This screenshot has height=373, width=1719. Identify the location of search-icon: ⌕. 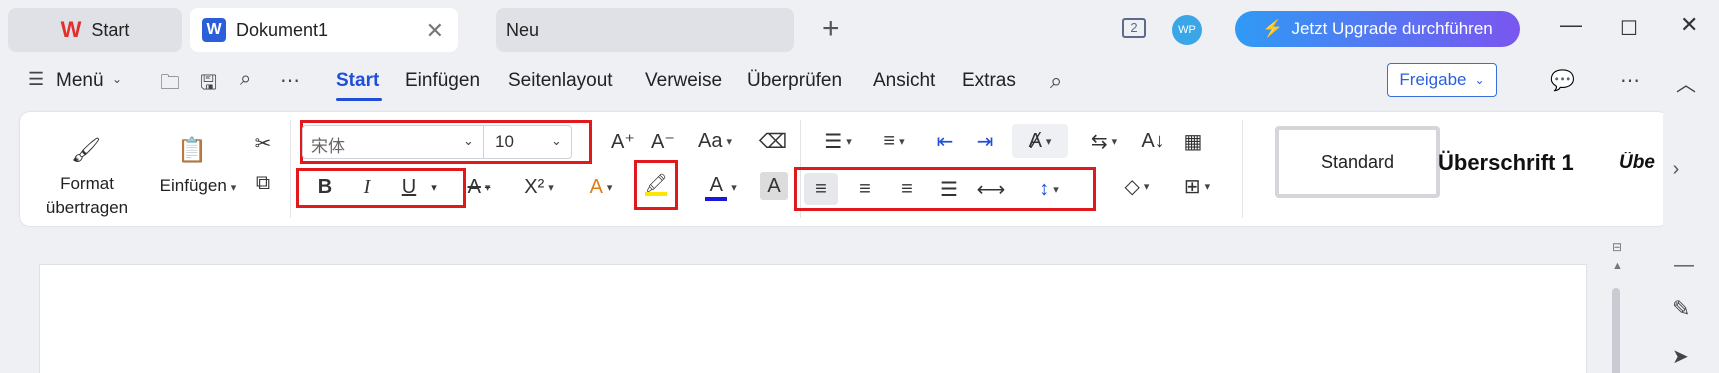
(1056, 81).